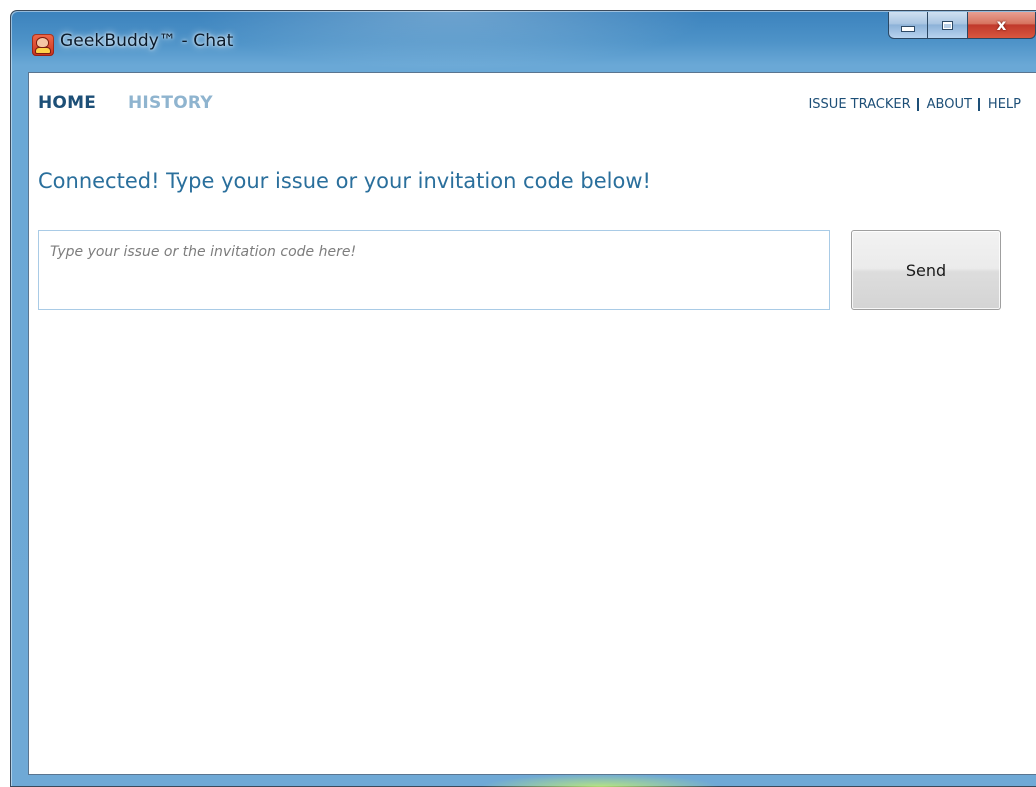 The height and width of the screenshot is (787, 1036). I want to click on tab-history: HISTORY, so click(170, 103).